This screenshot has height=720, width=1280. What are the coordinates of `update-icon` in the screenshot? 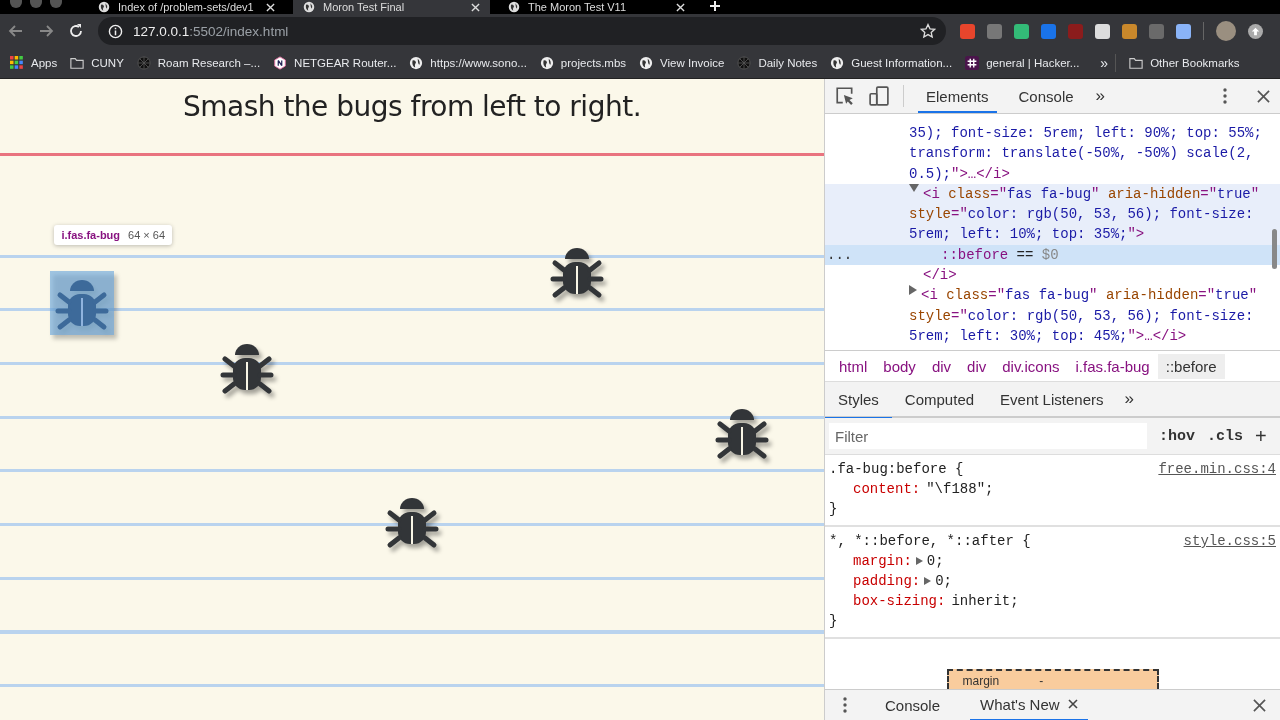 It's located at (1255, 31).